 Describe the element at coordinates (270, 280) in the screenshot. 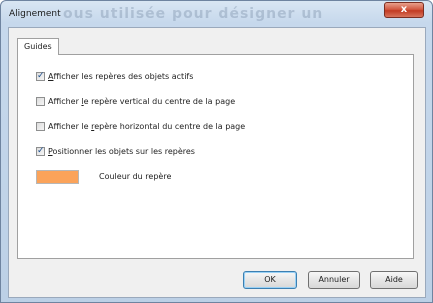

I see `ok-button: OK` at that location.